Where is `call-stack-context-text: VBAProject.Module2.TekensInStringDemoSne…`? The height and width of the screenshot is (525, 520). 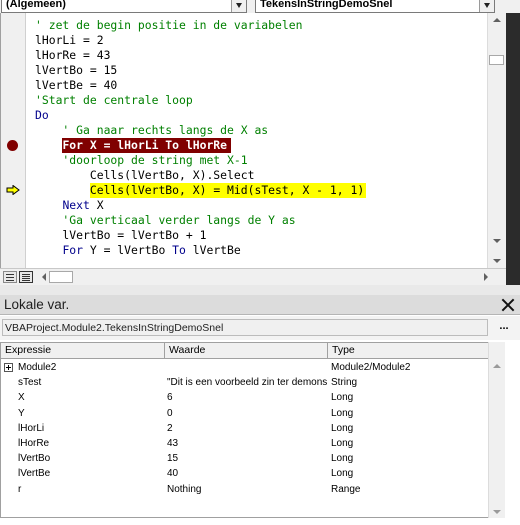
call-stack-context-text: VBAProject.Module2.TekensInStringDemoSne… is located at coordinates (114, 328).